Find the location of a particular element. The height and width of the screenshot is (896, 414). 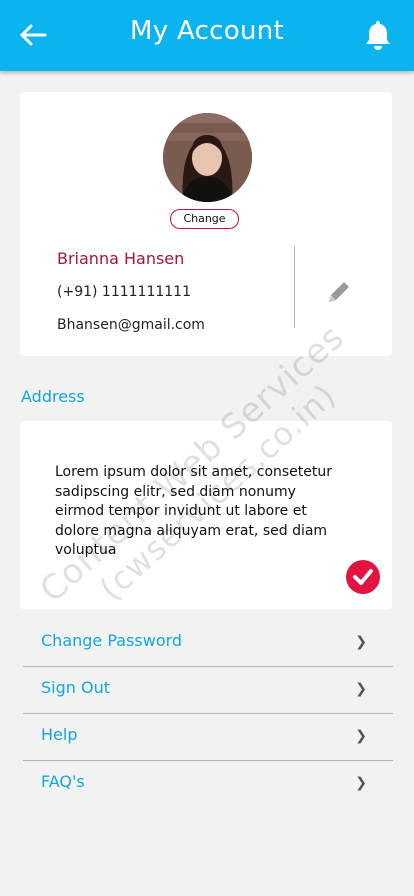

notifications-button is located at coordinates (378, 35).